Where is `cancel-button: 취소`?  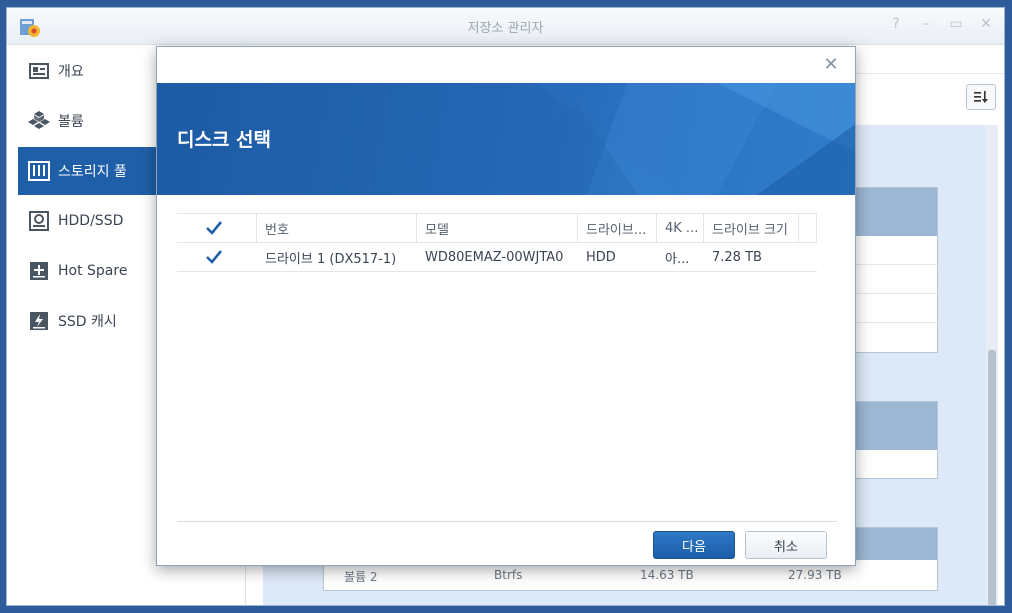 cancel-button: 취소 is located at coordinates (786, 545).